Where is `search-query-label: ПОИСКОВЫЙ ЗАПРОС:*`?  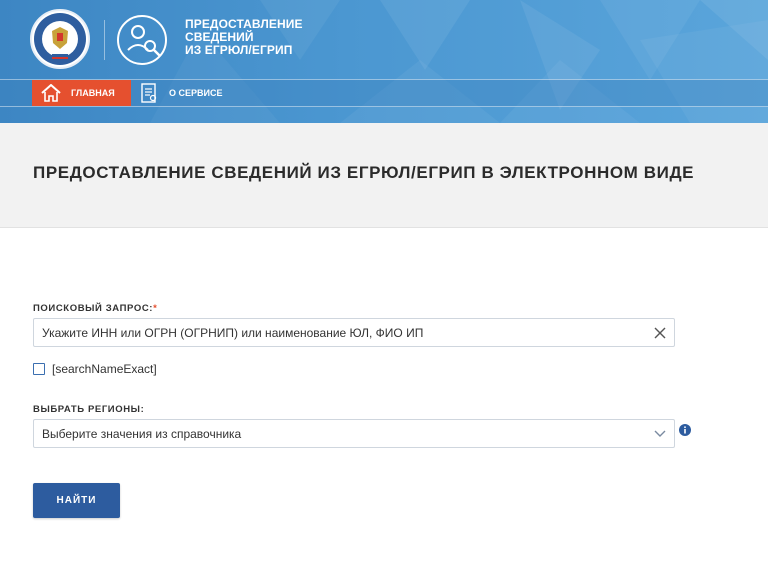
search-query-label: ПОИСКОВЫЙ ЗАПРОС:* is located at coordinates (95, 308).